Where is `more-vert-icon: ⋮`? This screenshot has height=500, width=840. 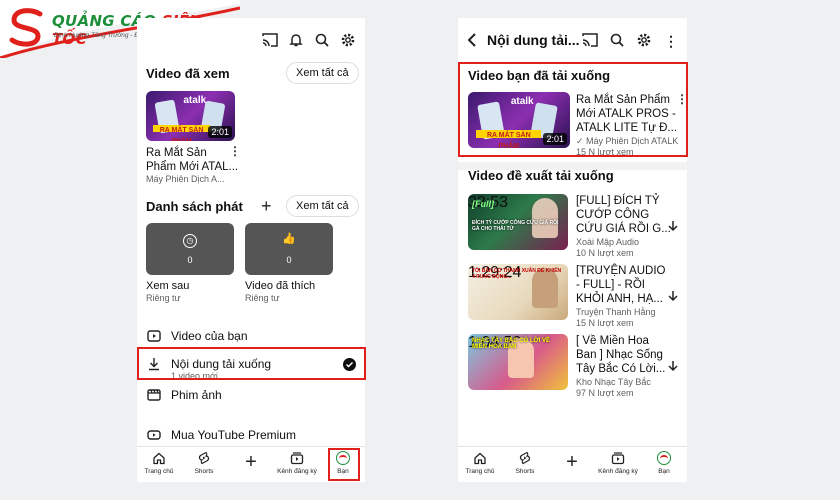
more-vert-icon: ⋮ is located at coordinates (671, 41).